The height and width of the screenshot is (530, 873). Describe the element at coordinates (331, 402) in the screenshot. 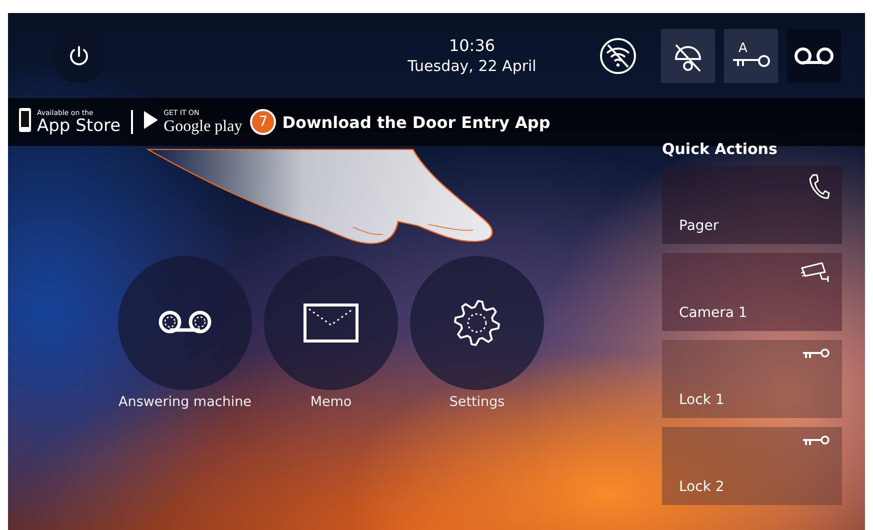

I see `action-label: Memo` at that location.